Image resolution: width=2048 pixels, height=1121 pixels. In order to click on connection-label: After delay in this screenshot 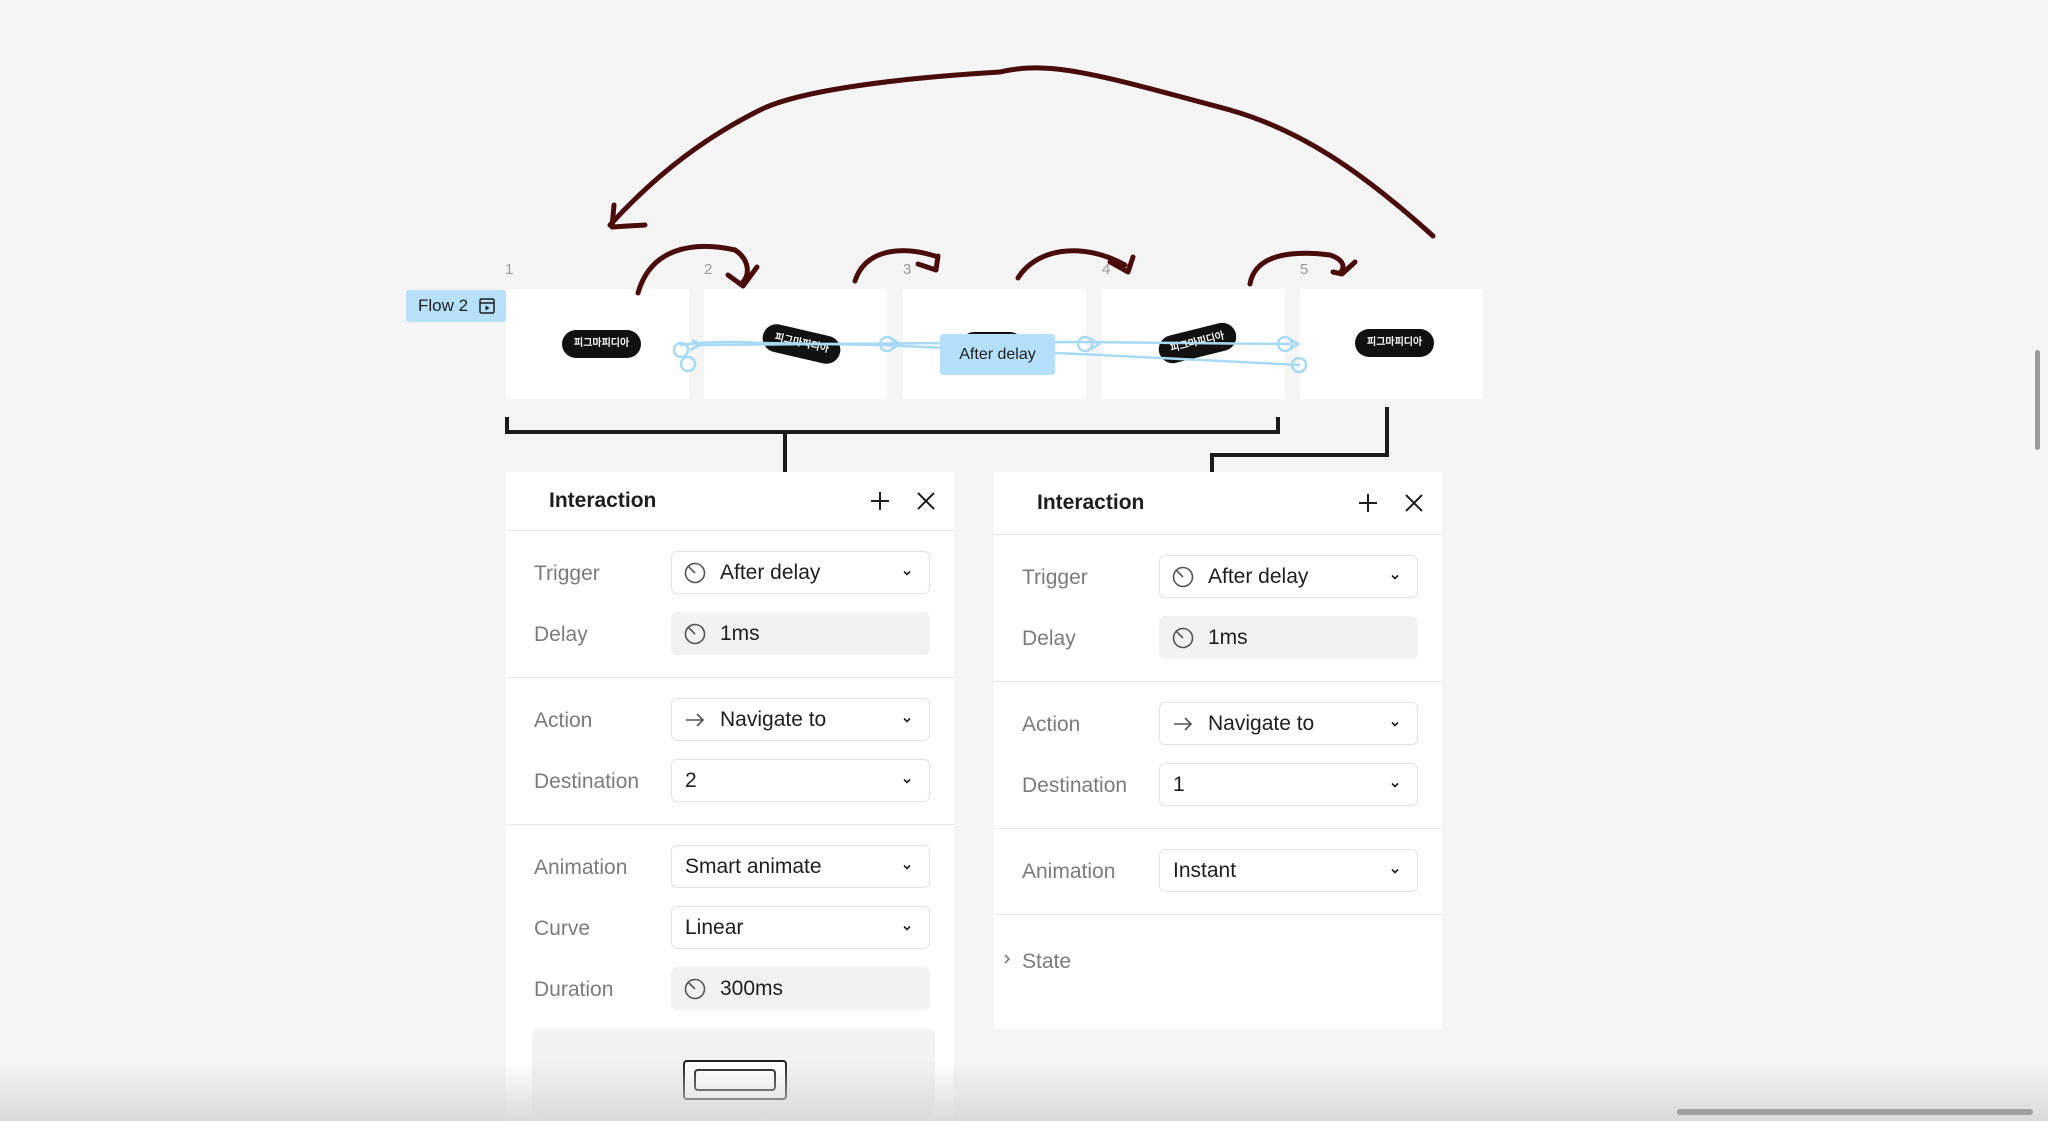, I will do `click(997, 354)`.